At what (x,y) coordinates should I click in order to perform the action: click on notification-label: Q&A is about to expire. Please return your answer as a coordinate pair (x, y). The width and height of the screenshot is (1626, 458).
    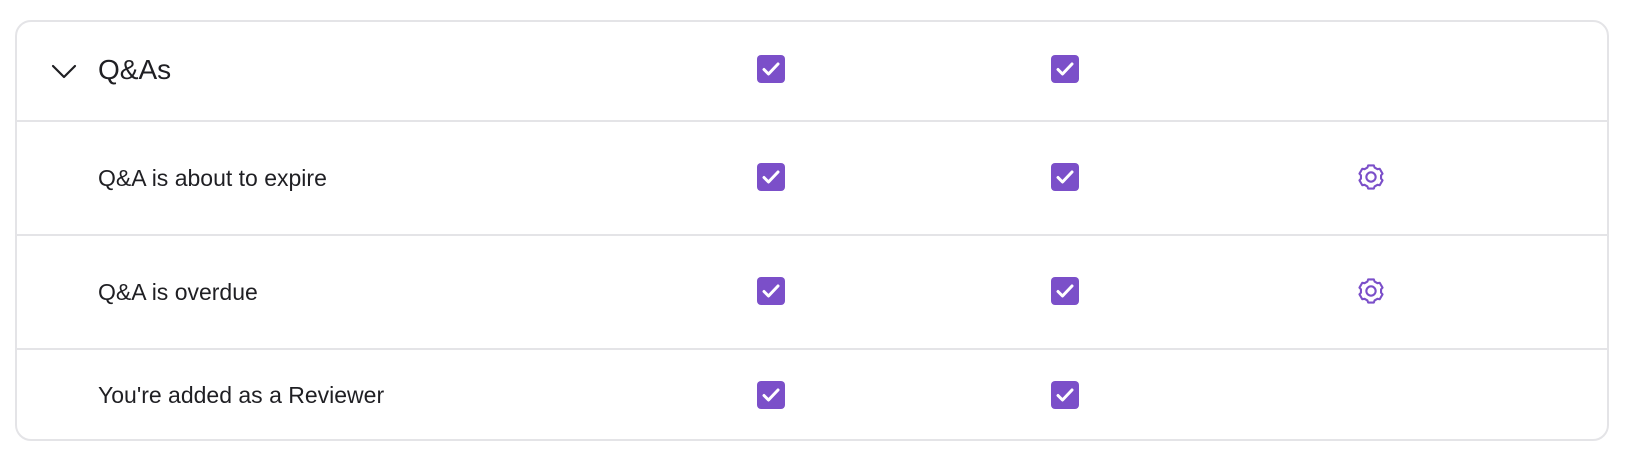
    Looking at the image, I should click on (212, 178).